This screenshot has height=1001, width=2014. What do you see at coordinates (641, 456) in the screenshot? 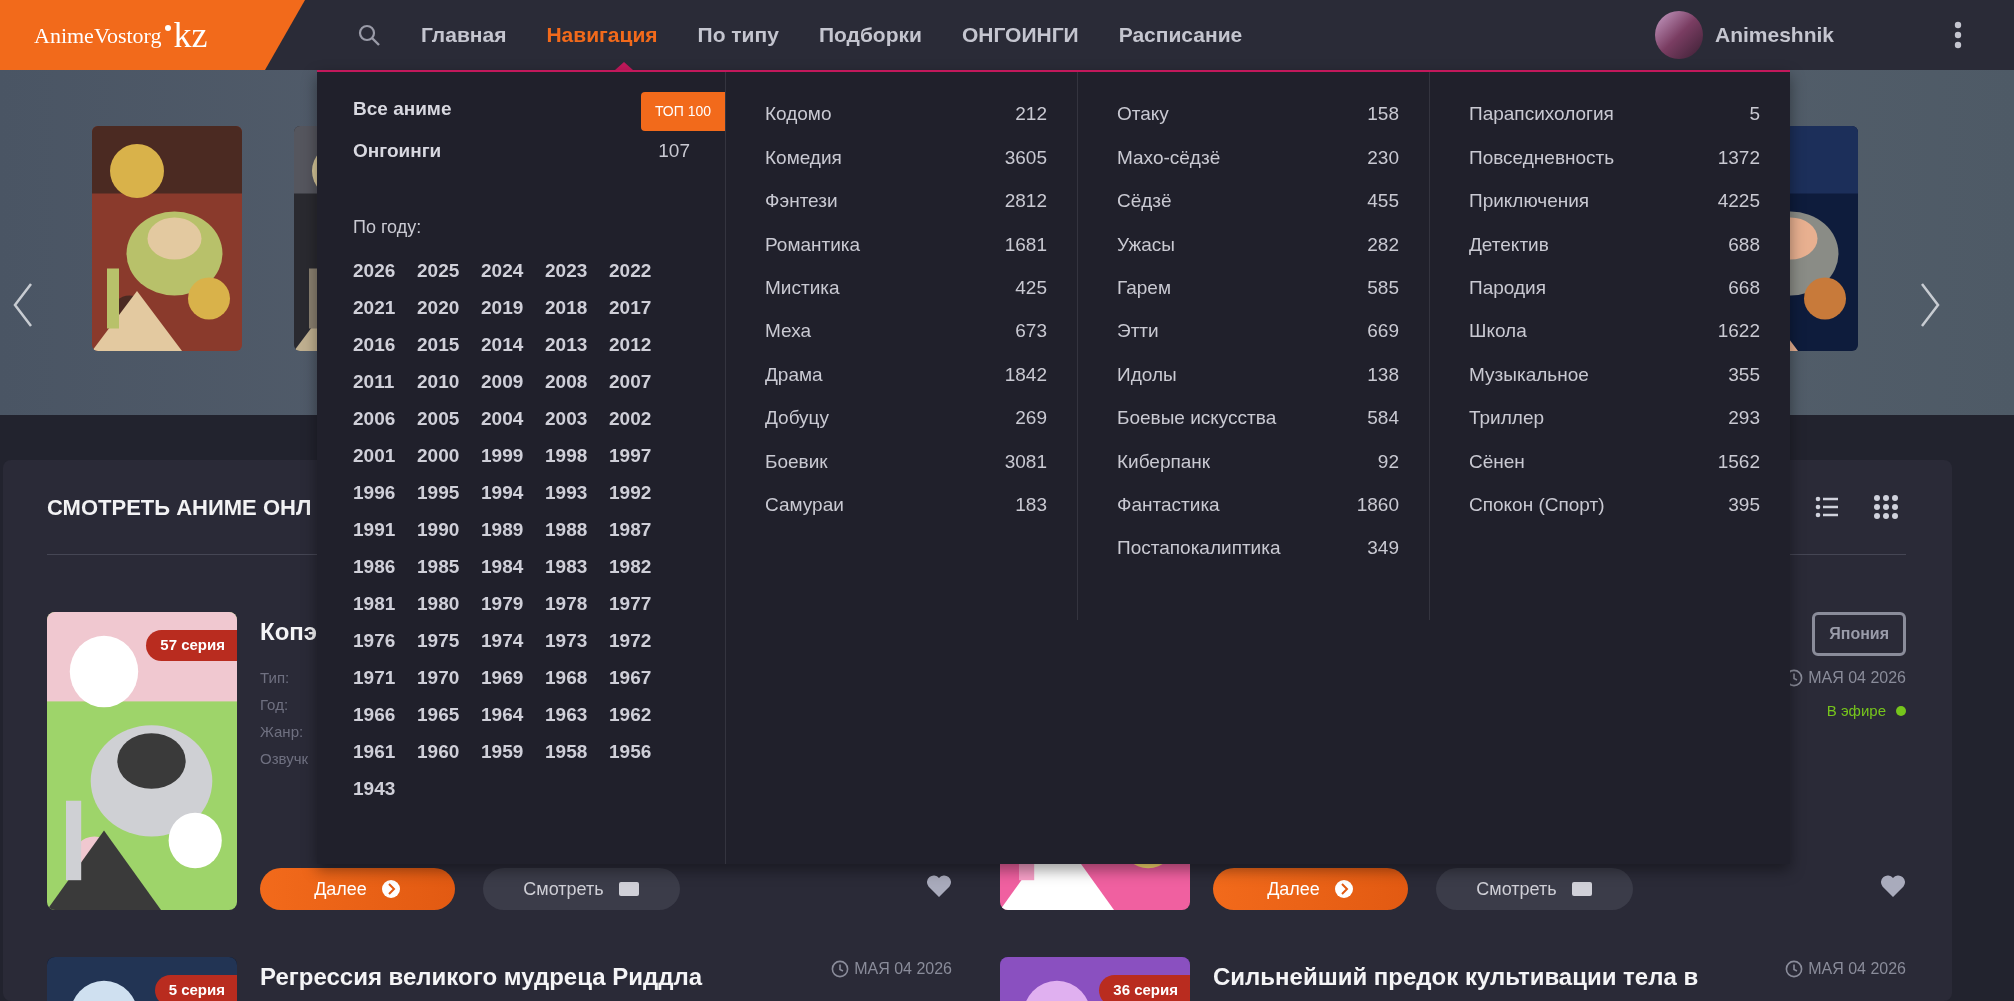
I see `year-link: 1997` at bounding box center [641, 456].